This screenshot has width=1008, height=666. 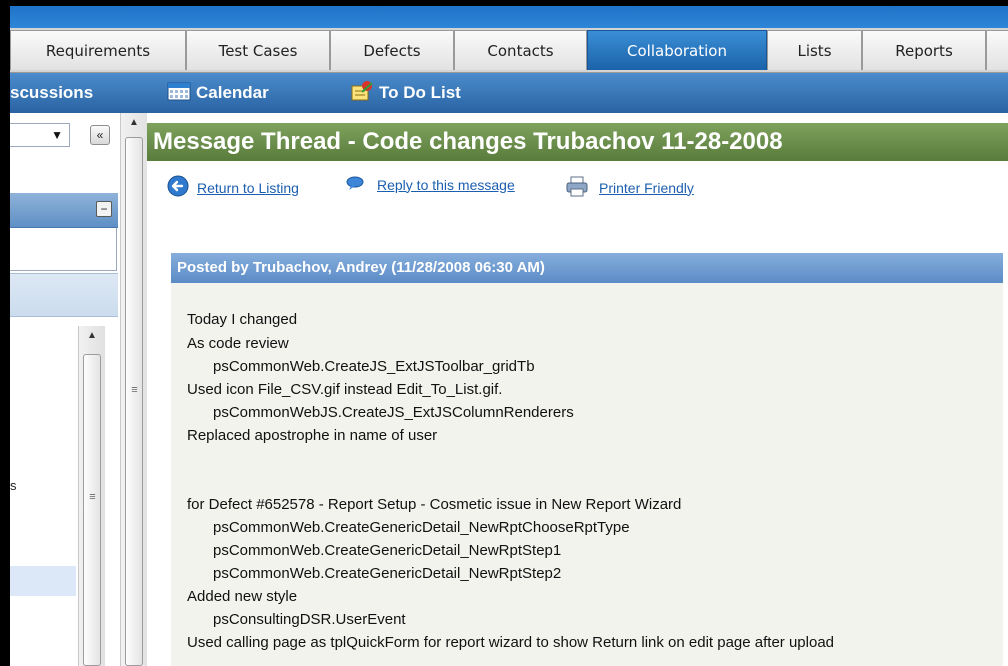 What do you see at coordinates (178, 187) in the screenshot?
I see `back-arrow-icon` at bounding box center [178, 187].